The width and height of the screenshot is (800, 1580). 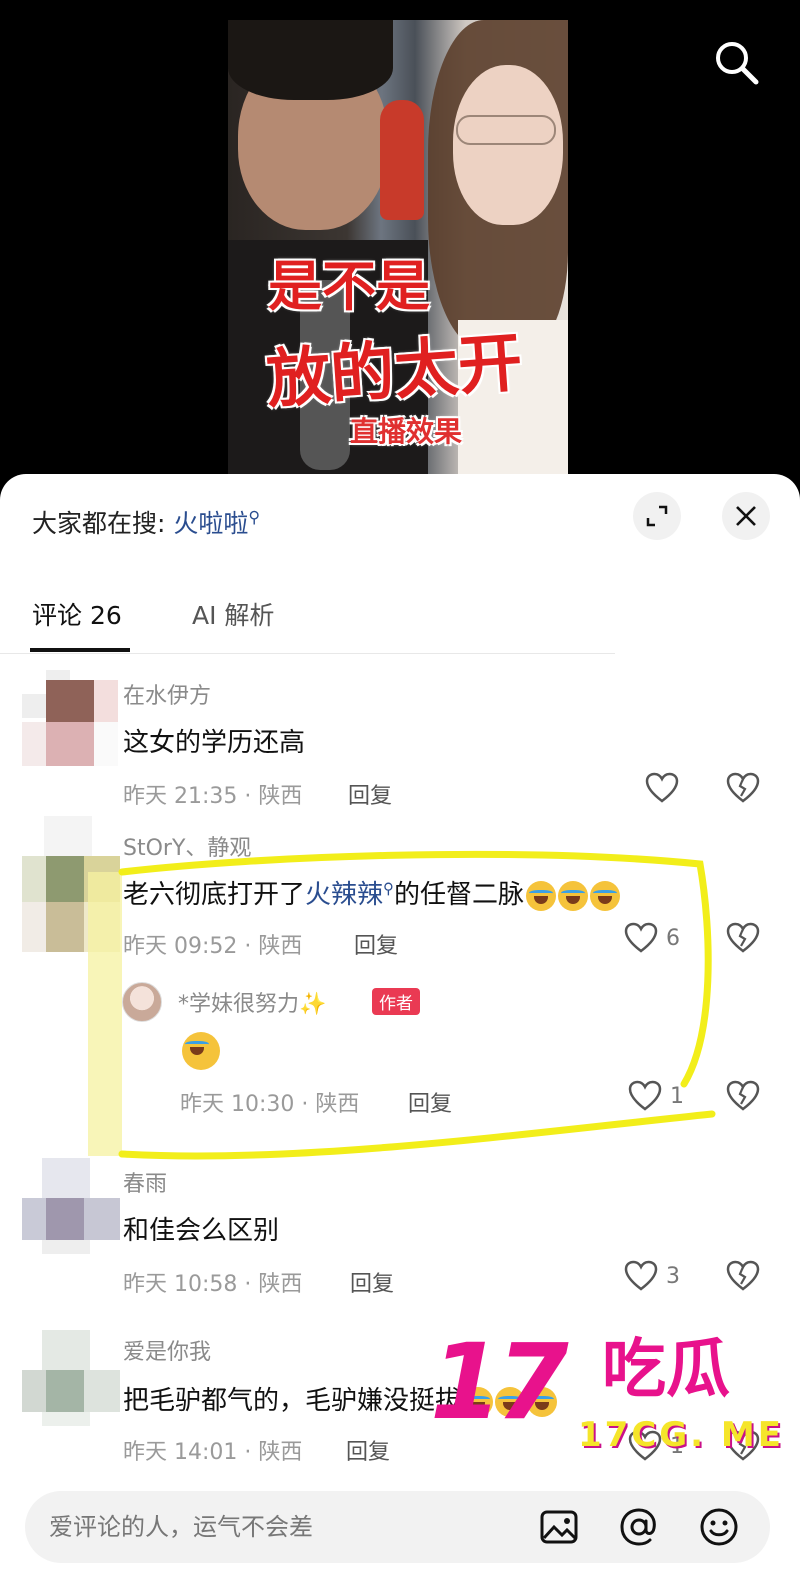 I want to click on reply-username: *学妹很努力✨, so click(x=252, y=1002).